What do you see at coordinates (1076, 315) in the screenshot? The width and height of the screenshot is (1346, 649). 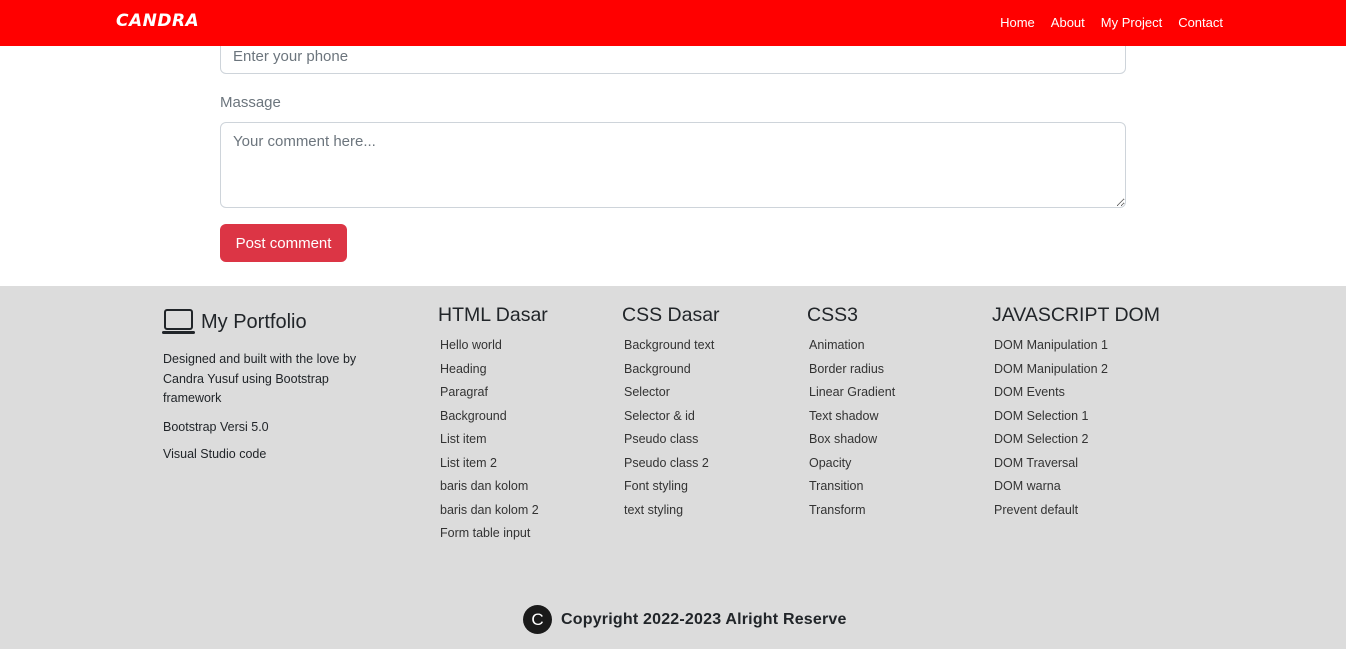 I see `column-title-javascript-dom: JAVASCRIPT DOM` at bounding box center [1076, 315].